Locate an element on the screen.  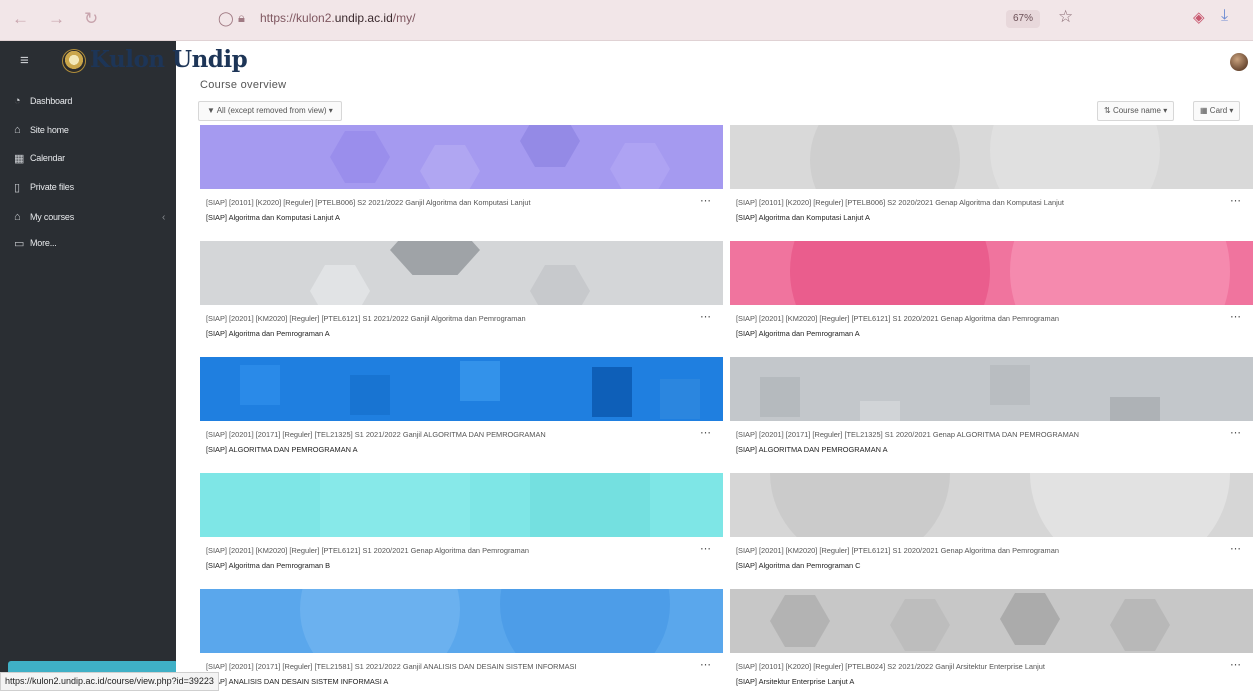
site-header: ≡ Kulon Undip is located at coordinates (626, 61).